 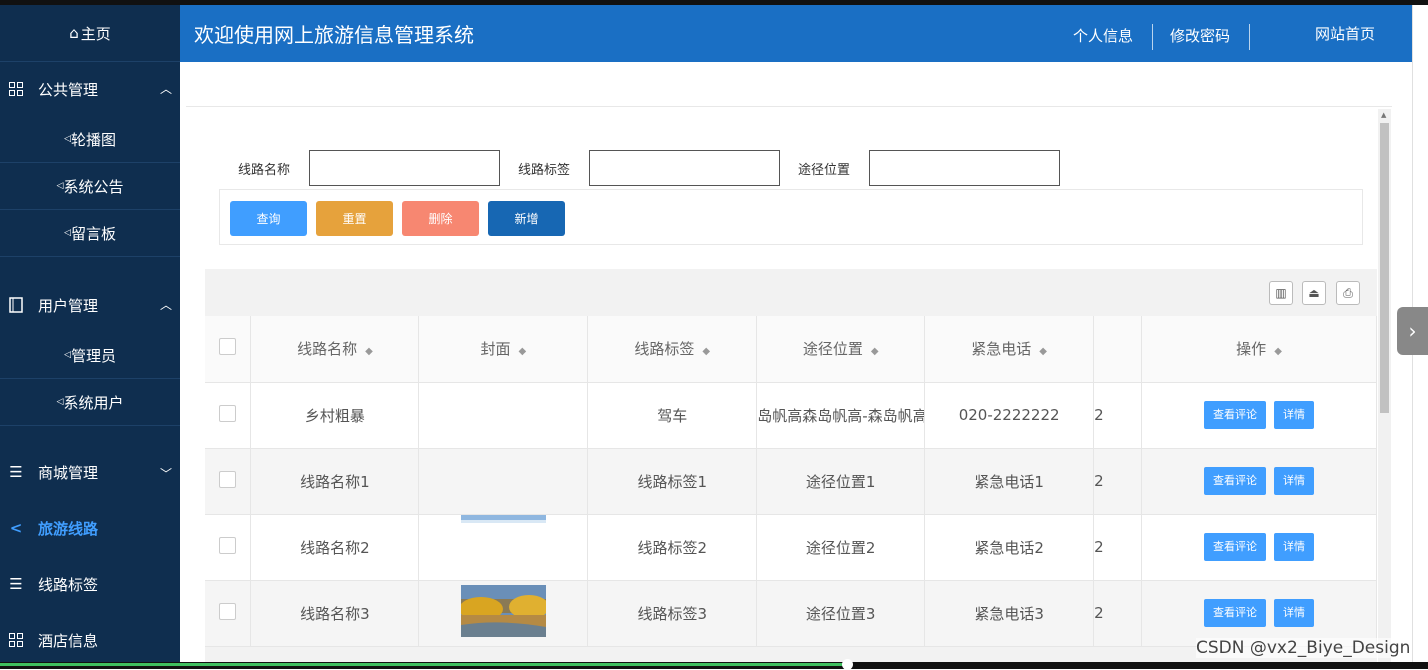 What do you see at coordinates (672, 415) in the screenshot?
I see `route-tag-cell: 驾车` at bounding box center [672, 415].